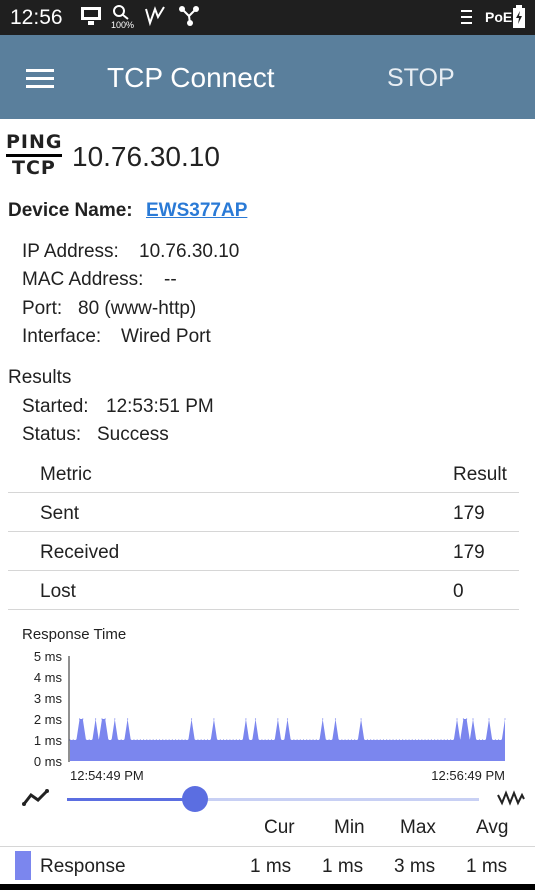 The image size is (535, 890). What do you see at coordinates (42, 308) in the screenshot?
I see `port-label: Port:` at bounding box center [42, 308].